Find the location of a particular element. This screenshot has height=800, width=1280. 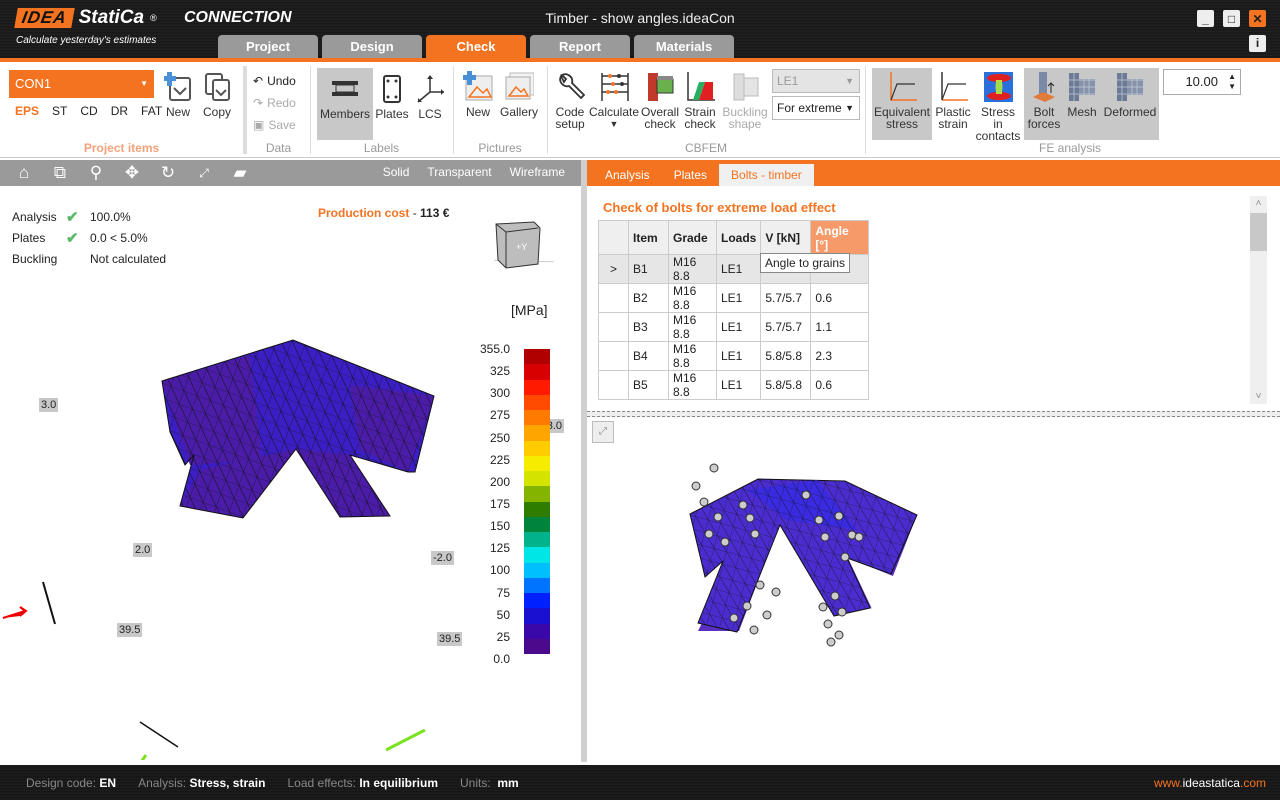

new-item-button: New is located at coordinates (178, 95).